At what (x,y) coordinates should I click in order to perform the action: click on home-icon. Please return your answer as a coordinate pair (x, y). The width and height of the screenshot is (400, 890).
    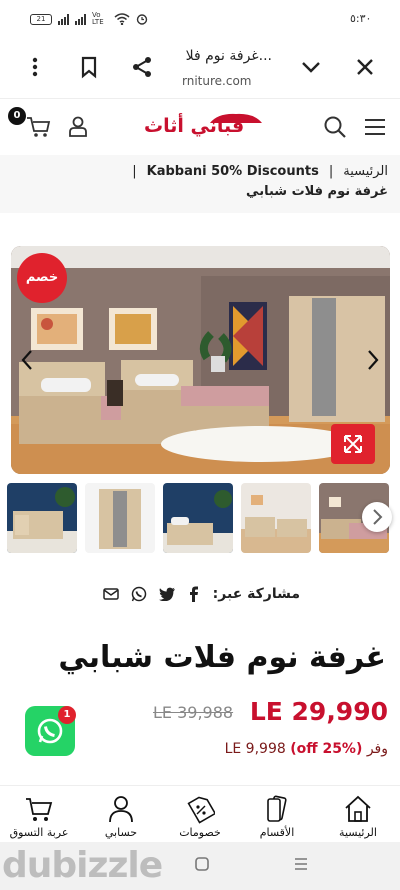
    Looking at the image, I should click on (358, 808).